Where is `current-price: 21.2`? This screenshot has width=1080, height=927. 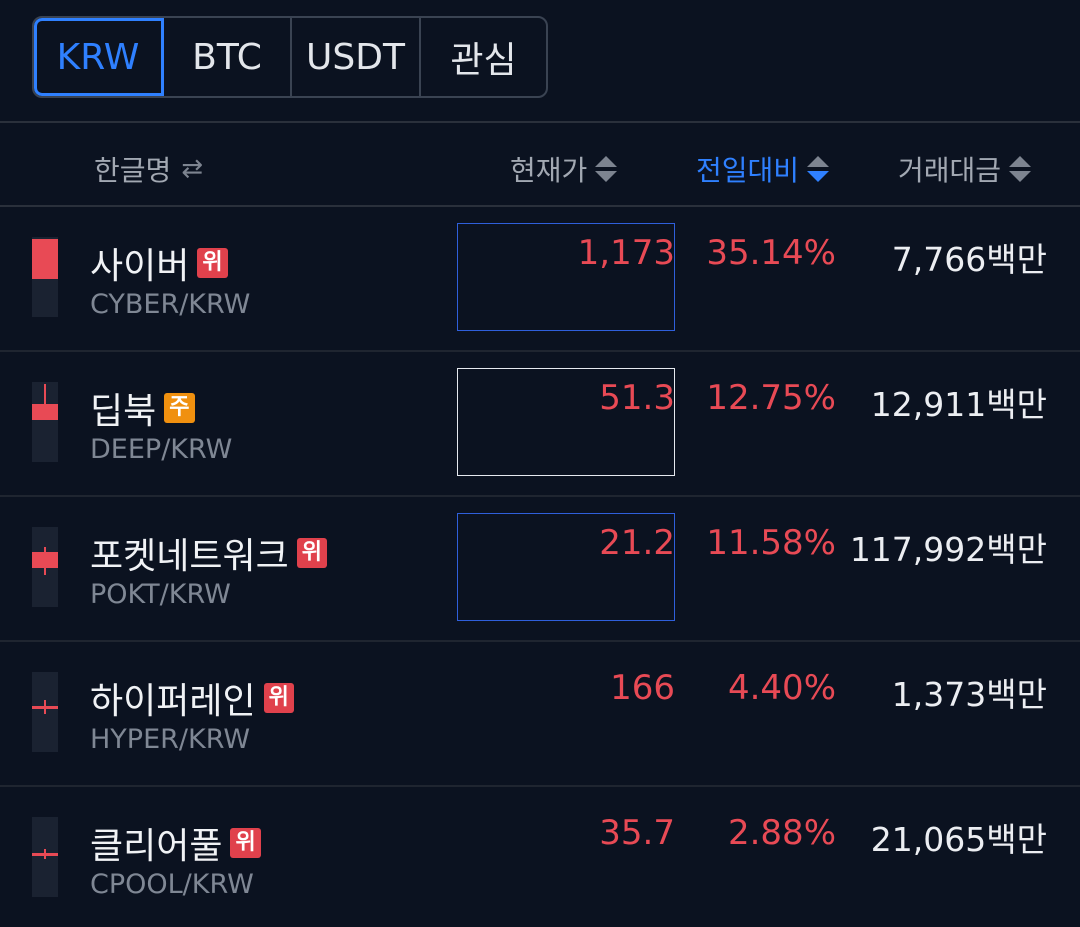
current-price: 21.2 is located at coordinates (637, 543).